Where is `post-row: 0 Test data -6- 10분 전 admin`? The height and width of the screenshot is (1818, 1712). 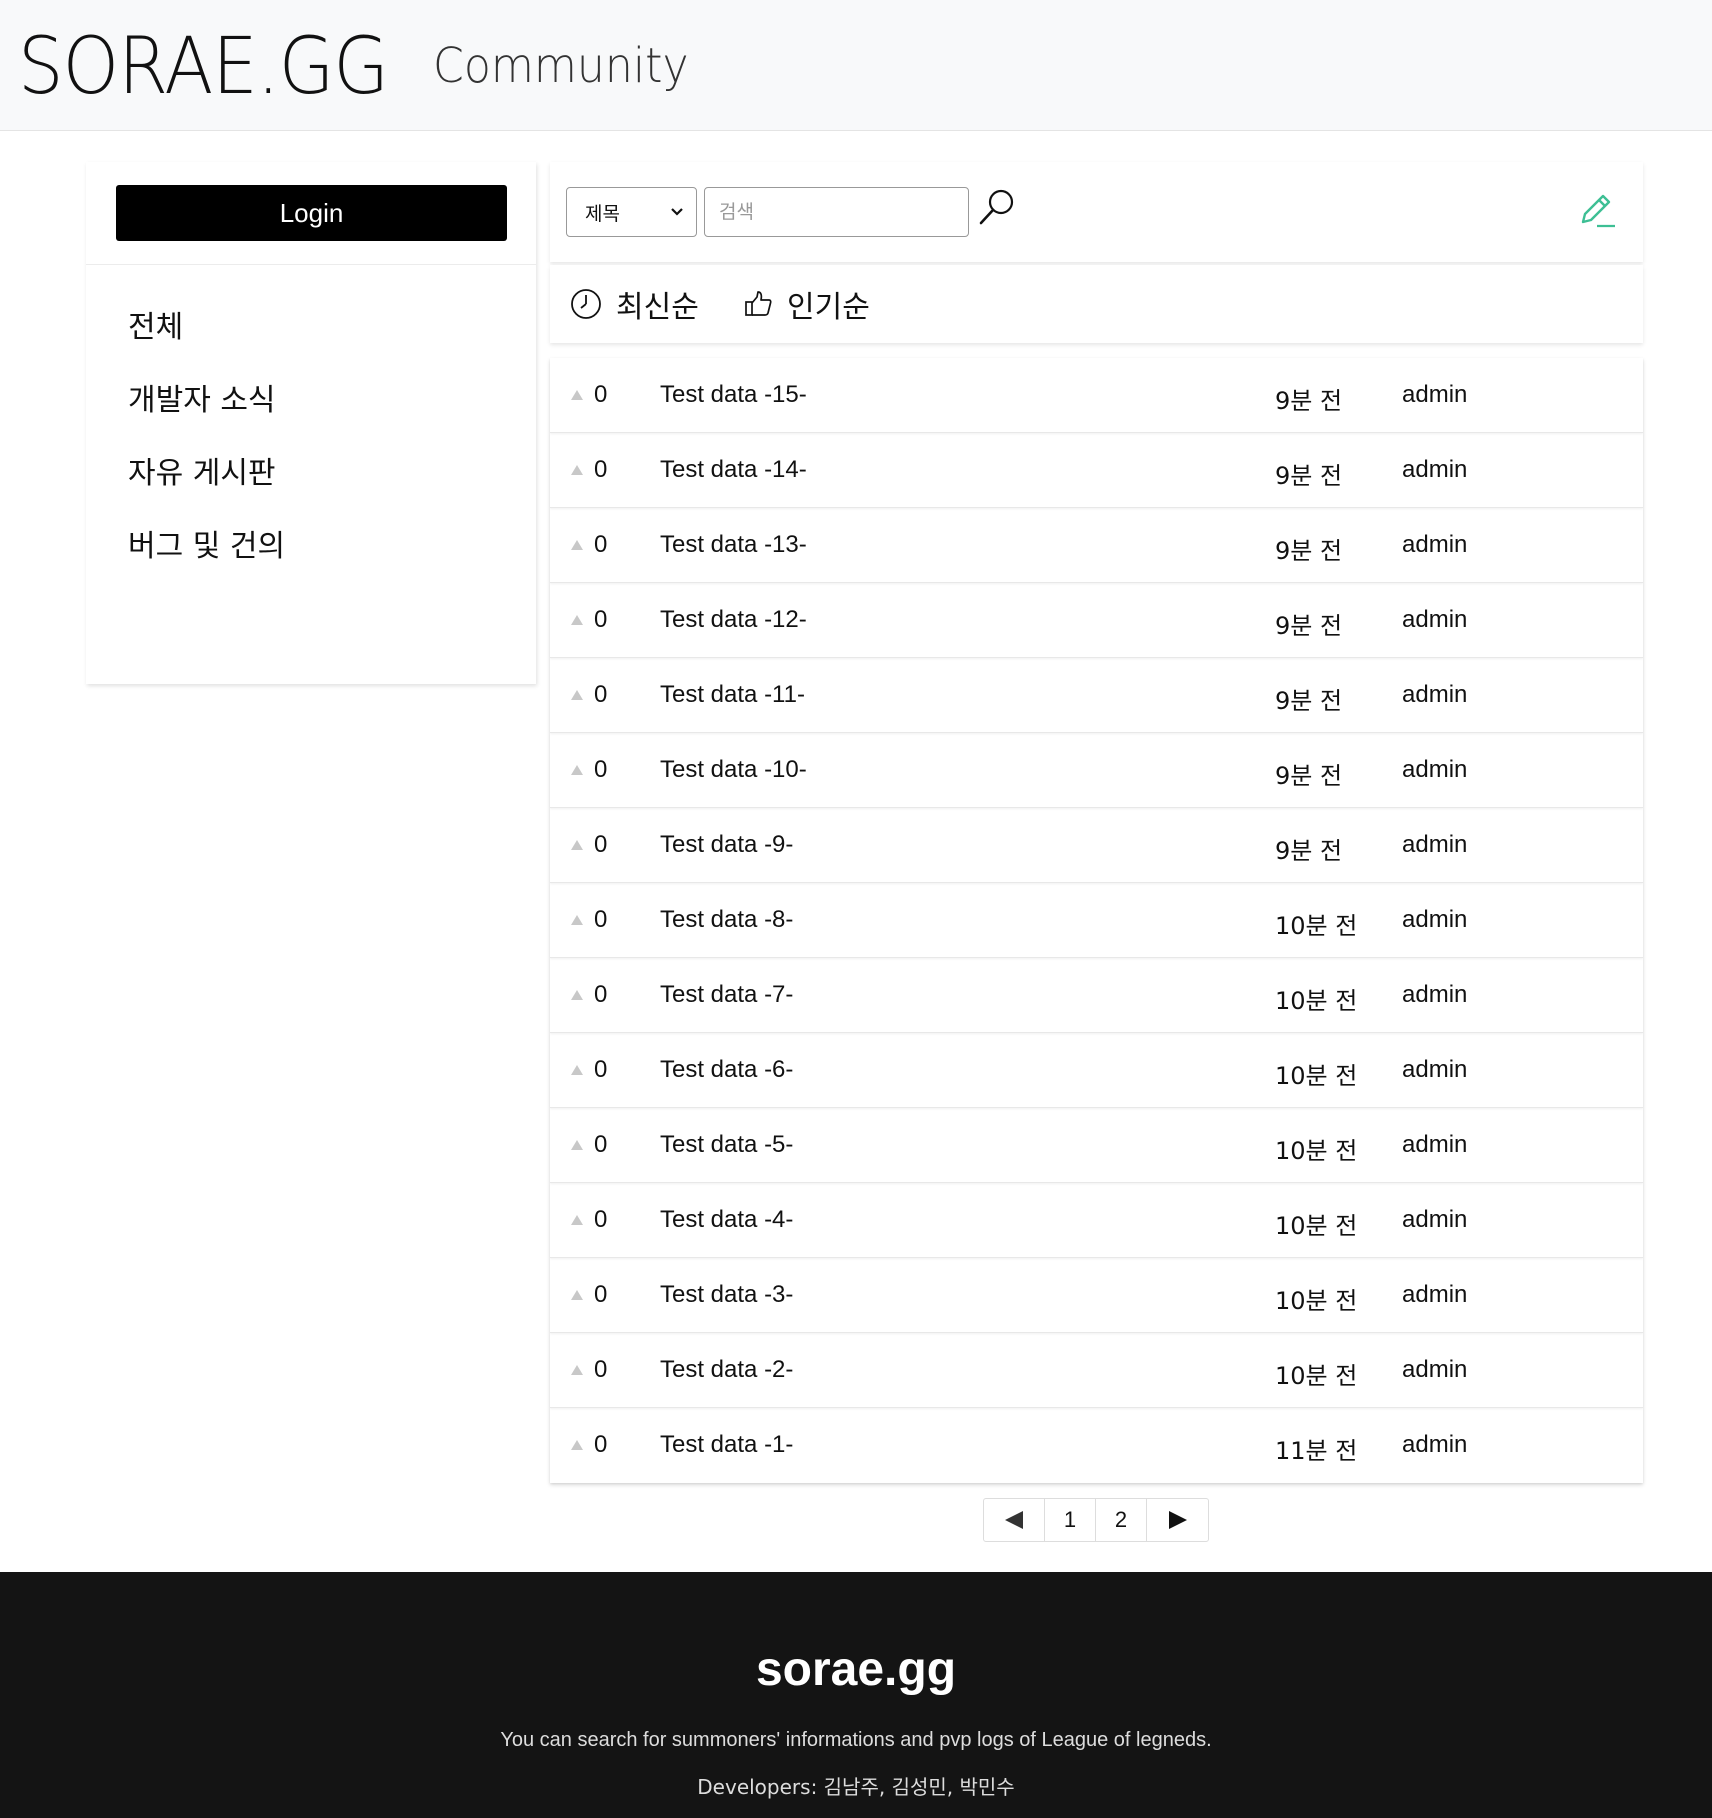 post-row: 0 Test data -6- 10분 전 admin is located at coordinates (1096, 1070).